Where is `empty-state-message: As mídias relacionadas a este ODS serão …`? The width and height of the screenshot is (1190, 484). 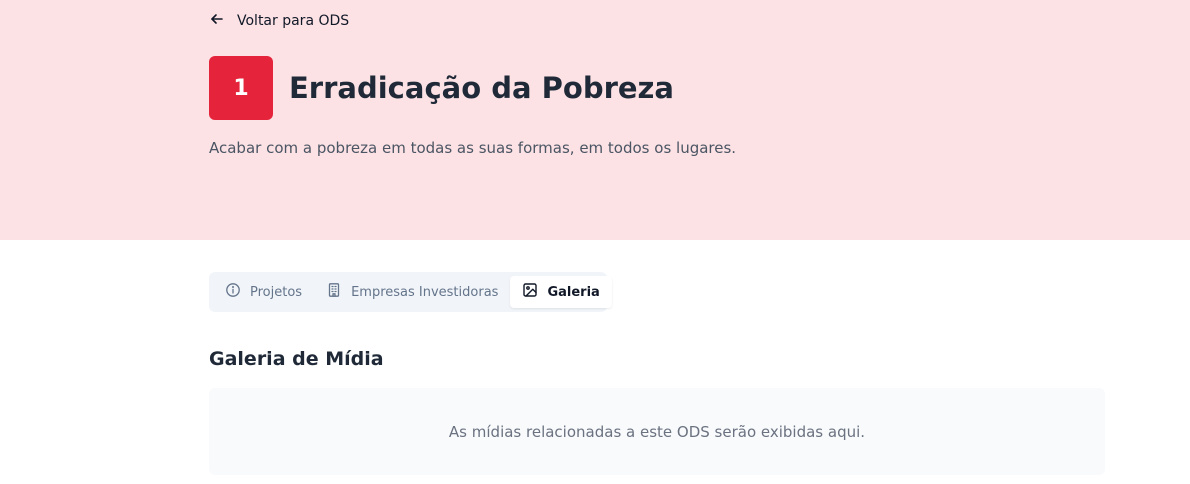
empty-state-message: As mídias relacionadas a este ODS serão … is located at coordinates (657, 431).